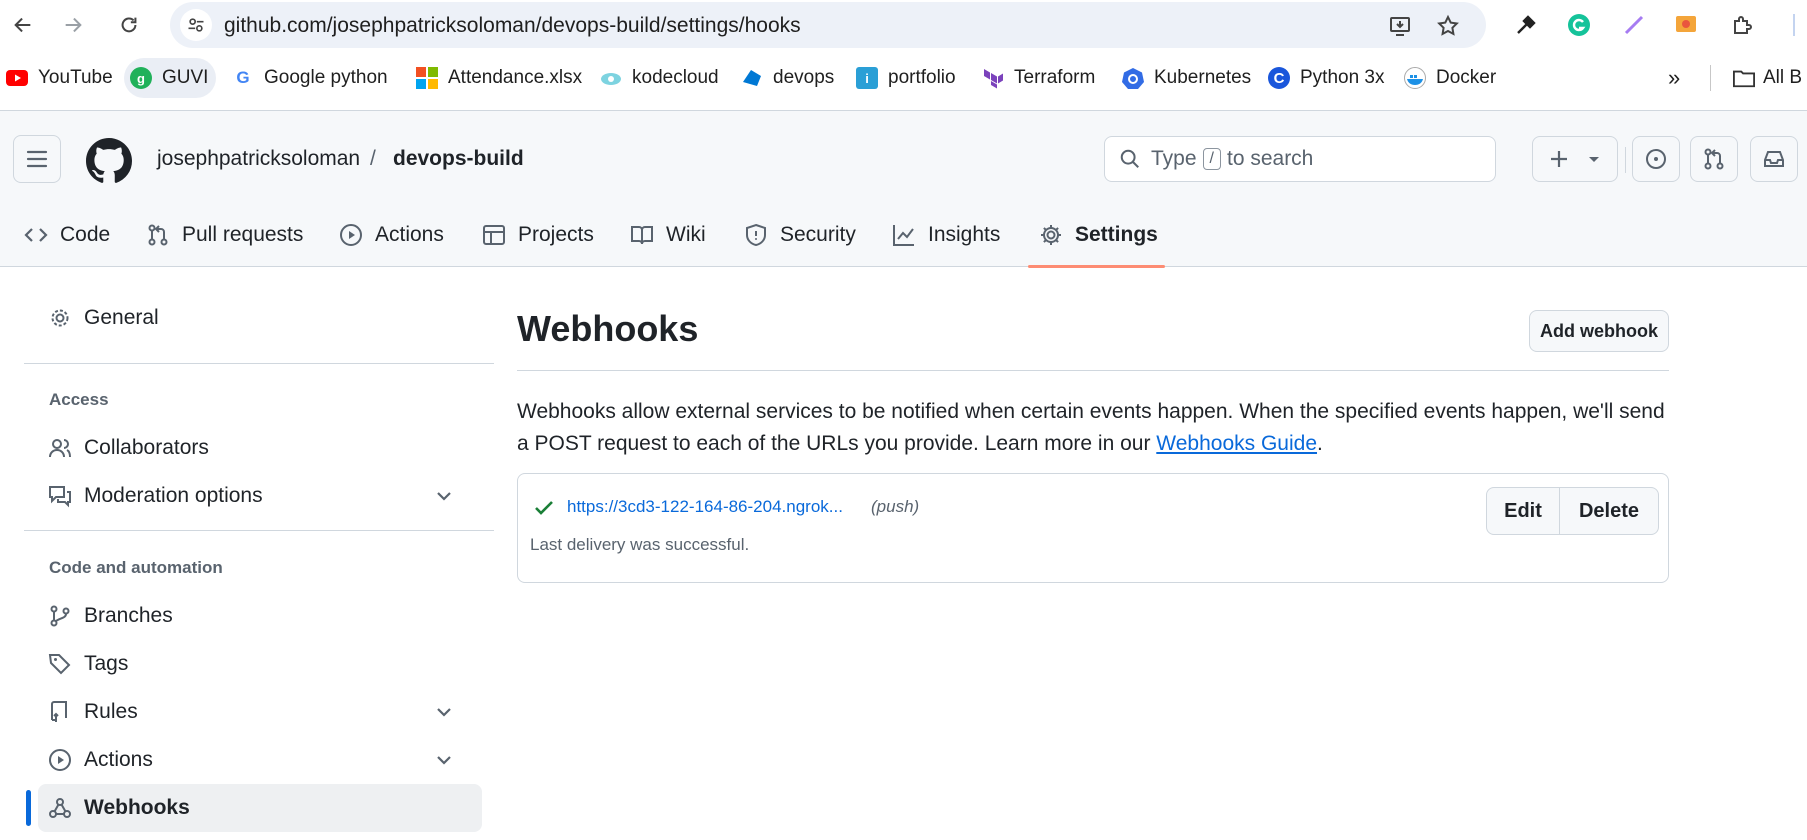 The width and height of the screenshot is (1807, 840). I want to click on bookmark-label: YouTube, so click(75, 77).